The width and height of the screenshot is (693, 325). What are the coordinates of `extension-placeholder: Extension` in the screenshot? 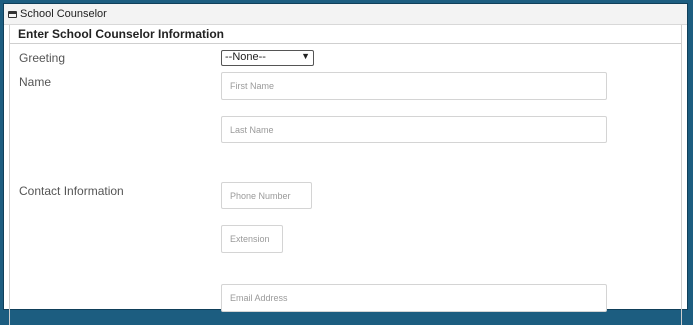 It's located at (250, 239).